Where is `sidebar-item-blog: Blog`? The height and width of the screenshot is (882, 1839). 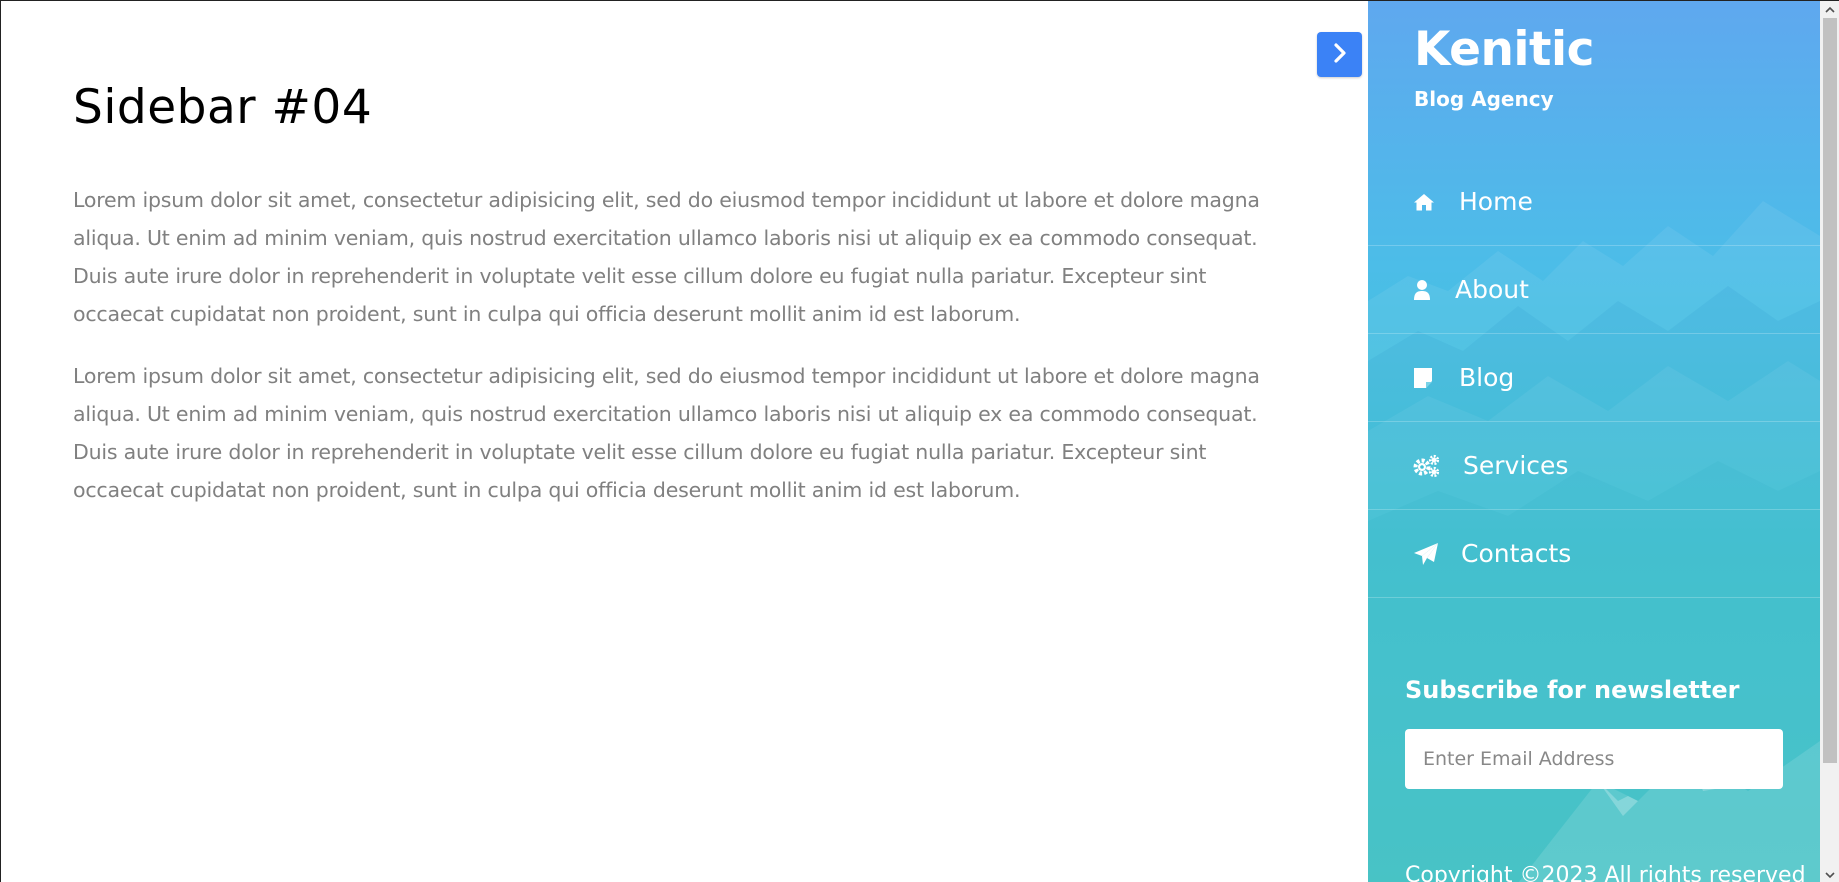
sidebar-item-blog: Blog is located at coordinates (1594, 378).